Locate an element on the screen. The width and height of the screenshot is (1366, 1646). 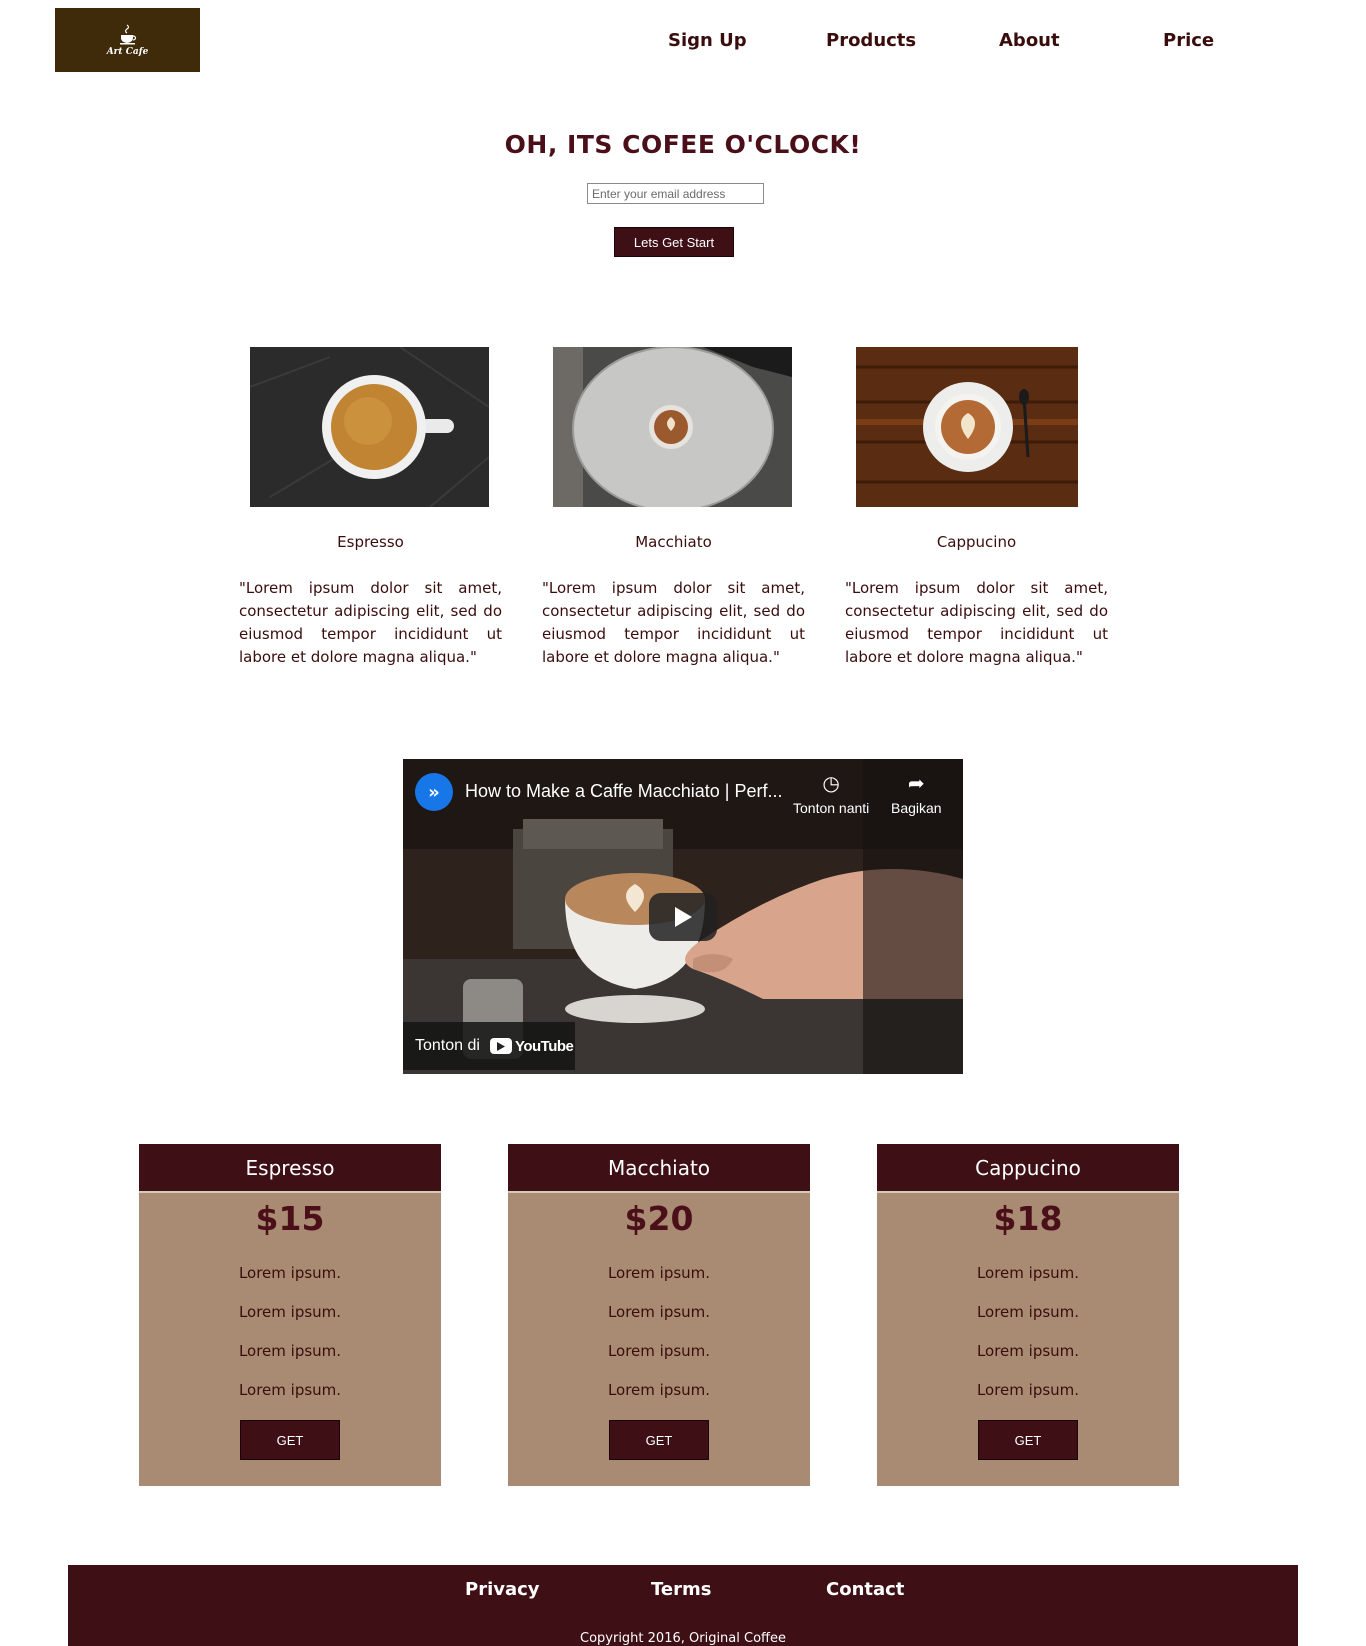
email-input is located at coordinates (675, 193).